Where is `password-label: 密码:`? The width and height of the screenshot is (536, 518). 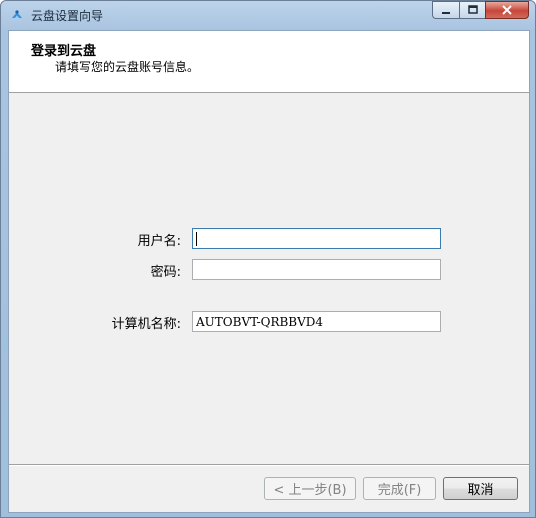 password-label: 密码: is located at coordinates (165, 272).